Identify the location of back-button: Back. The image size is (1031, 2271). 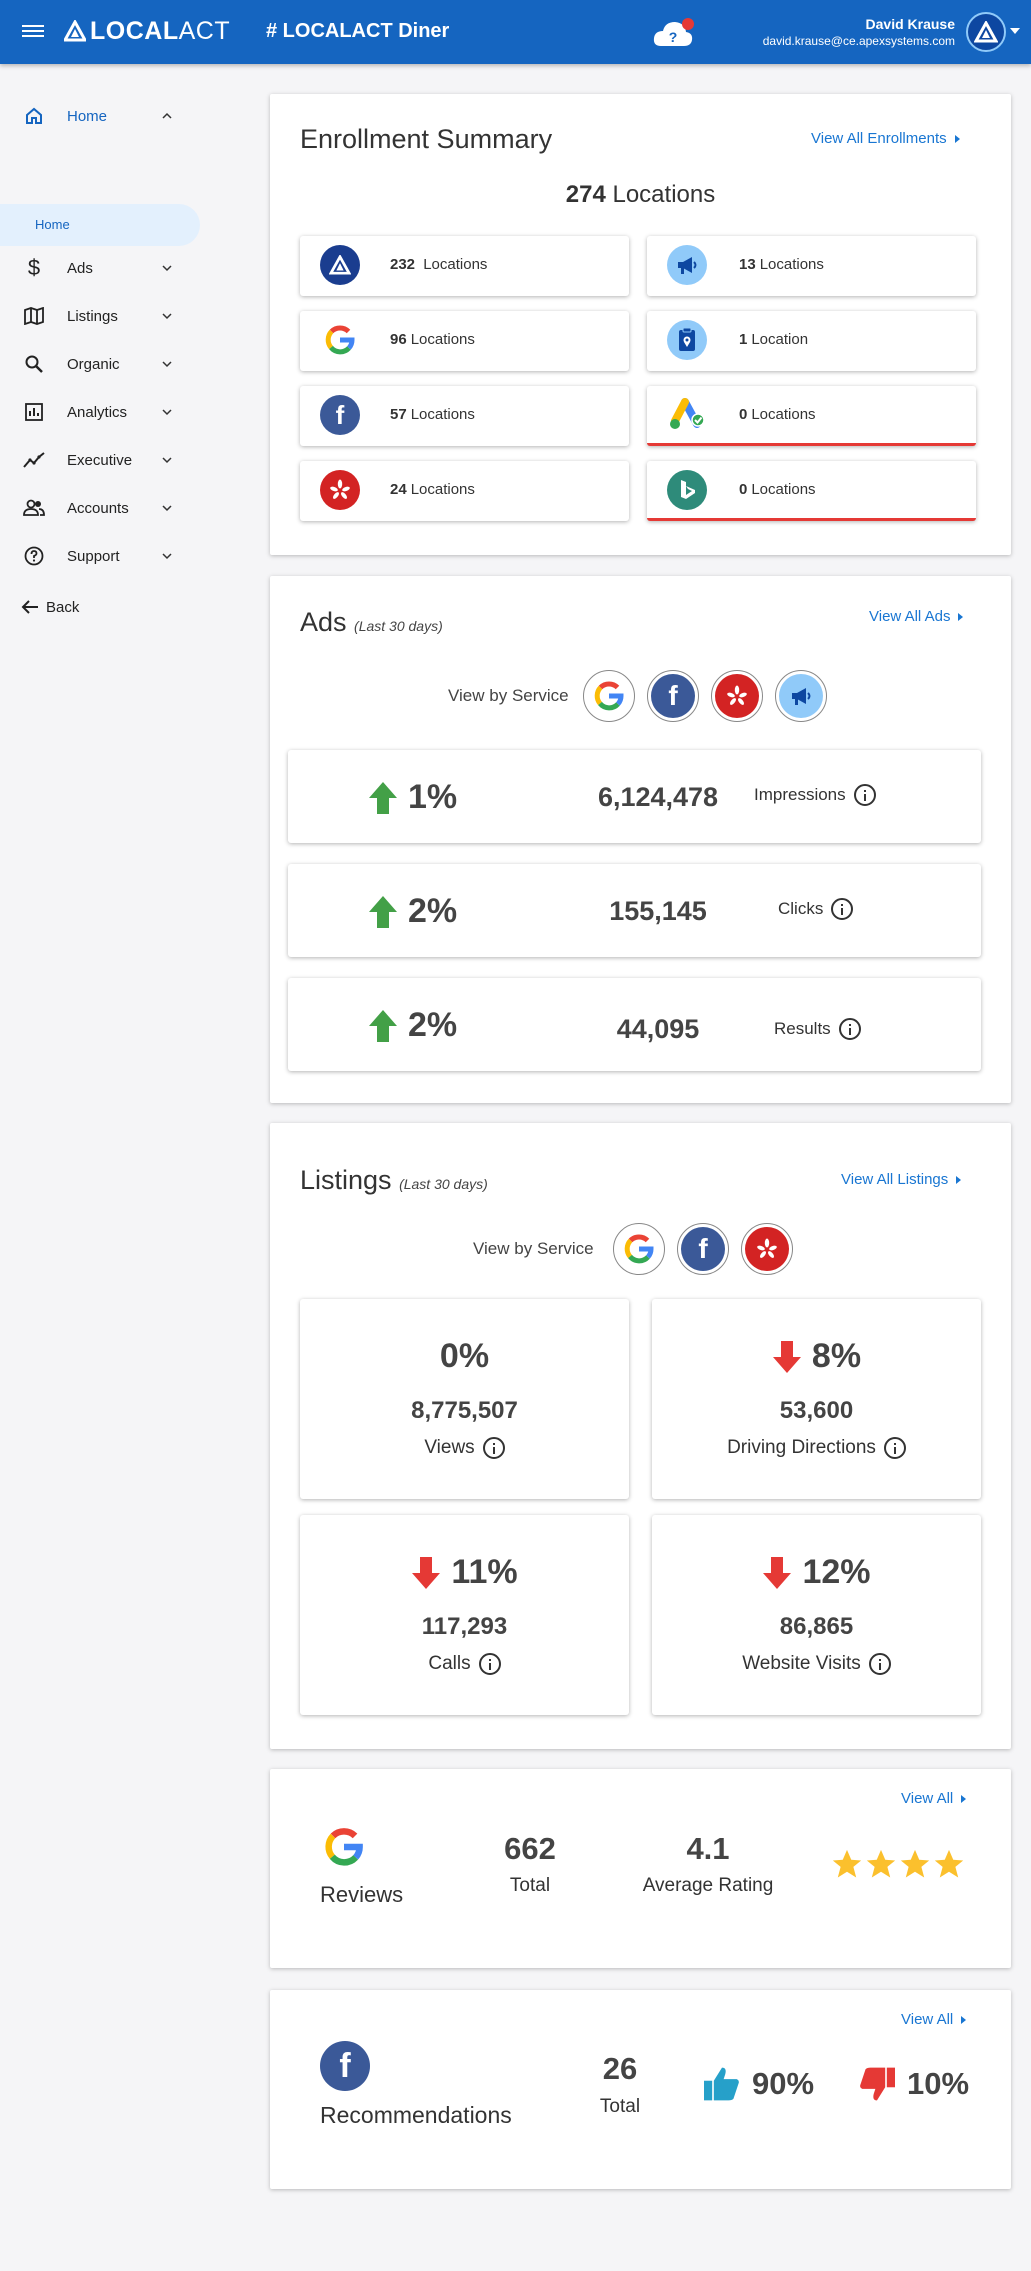
(105, 607).